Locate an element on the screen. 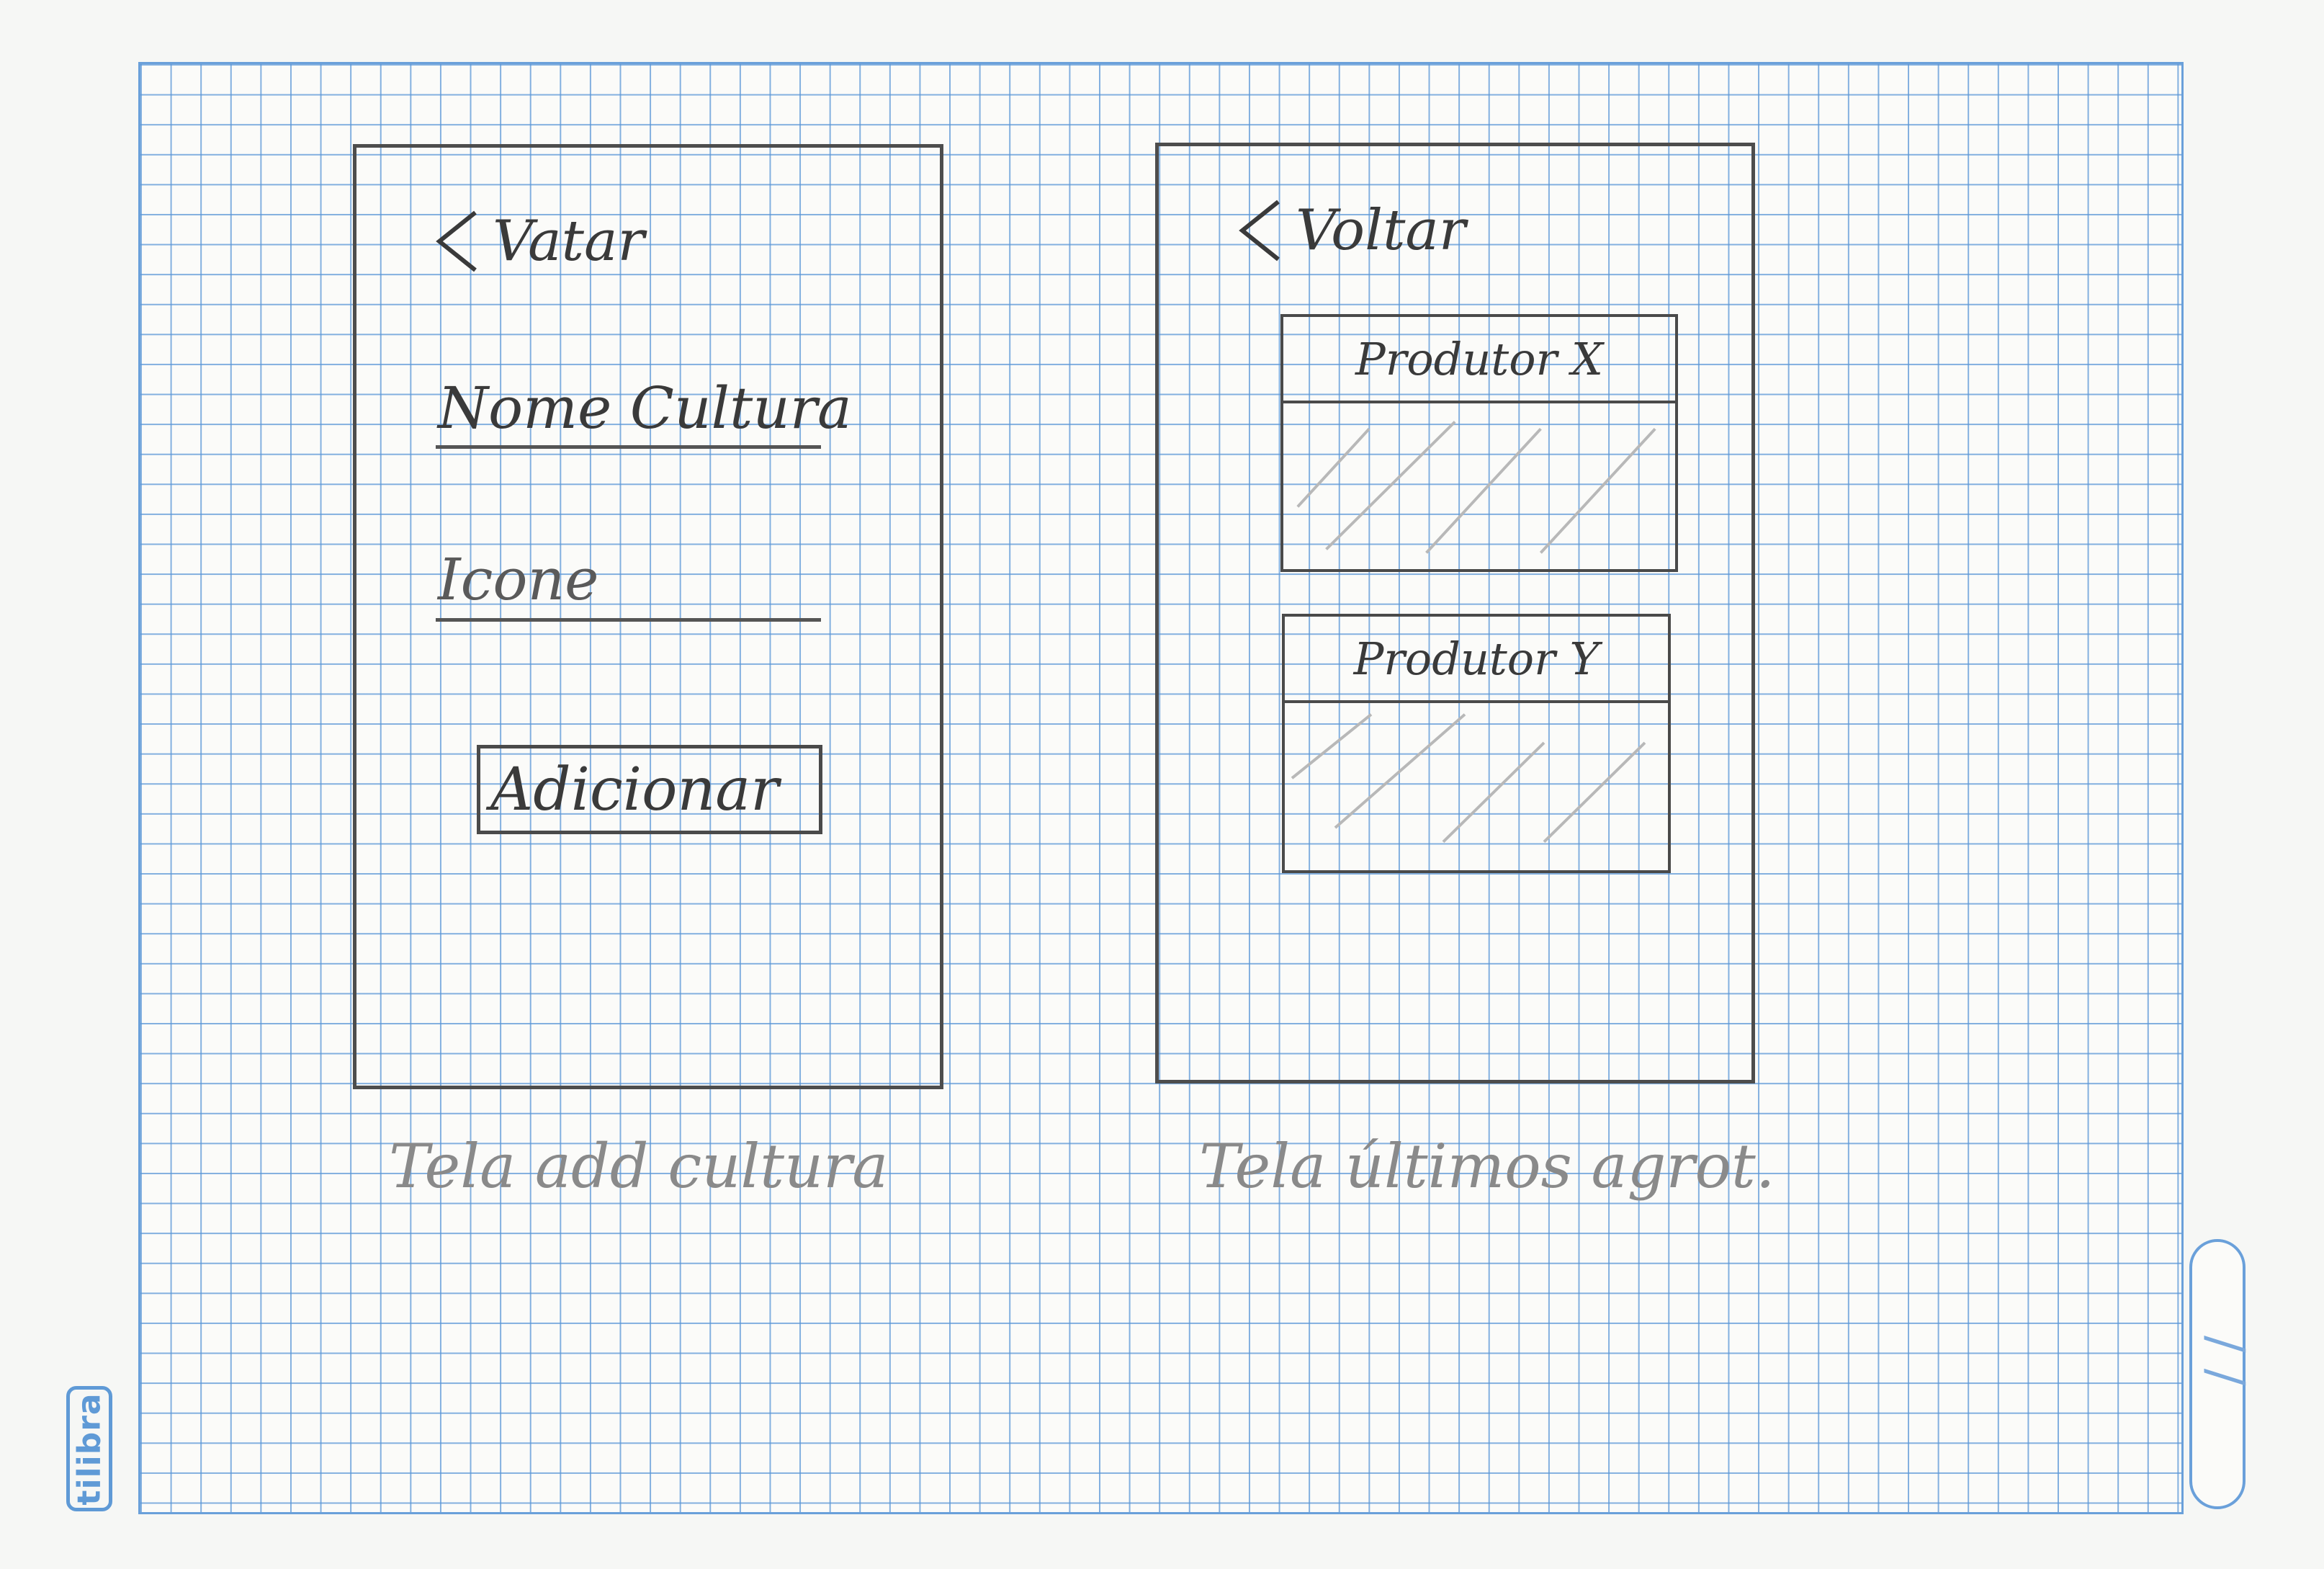  card-header: Produtor X is located at coordinates (1479, 360).